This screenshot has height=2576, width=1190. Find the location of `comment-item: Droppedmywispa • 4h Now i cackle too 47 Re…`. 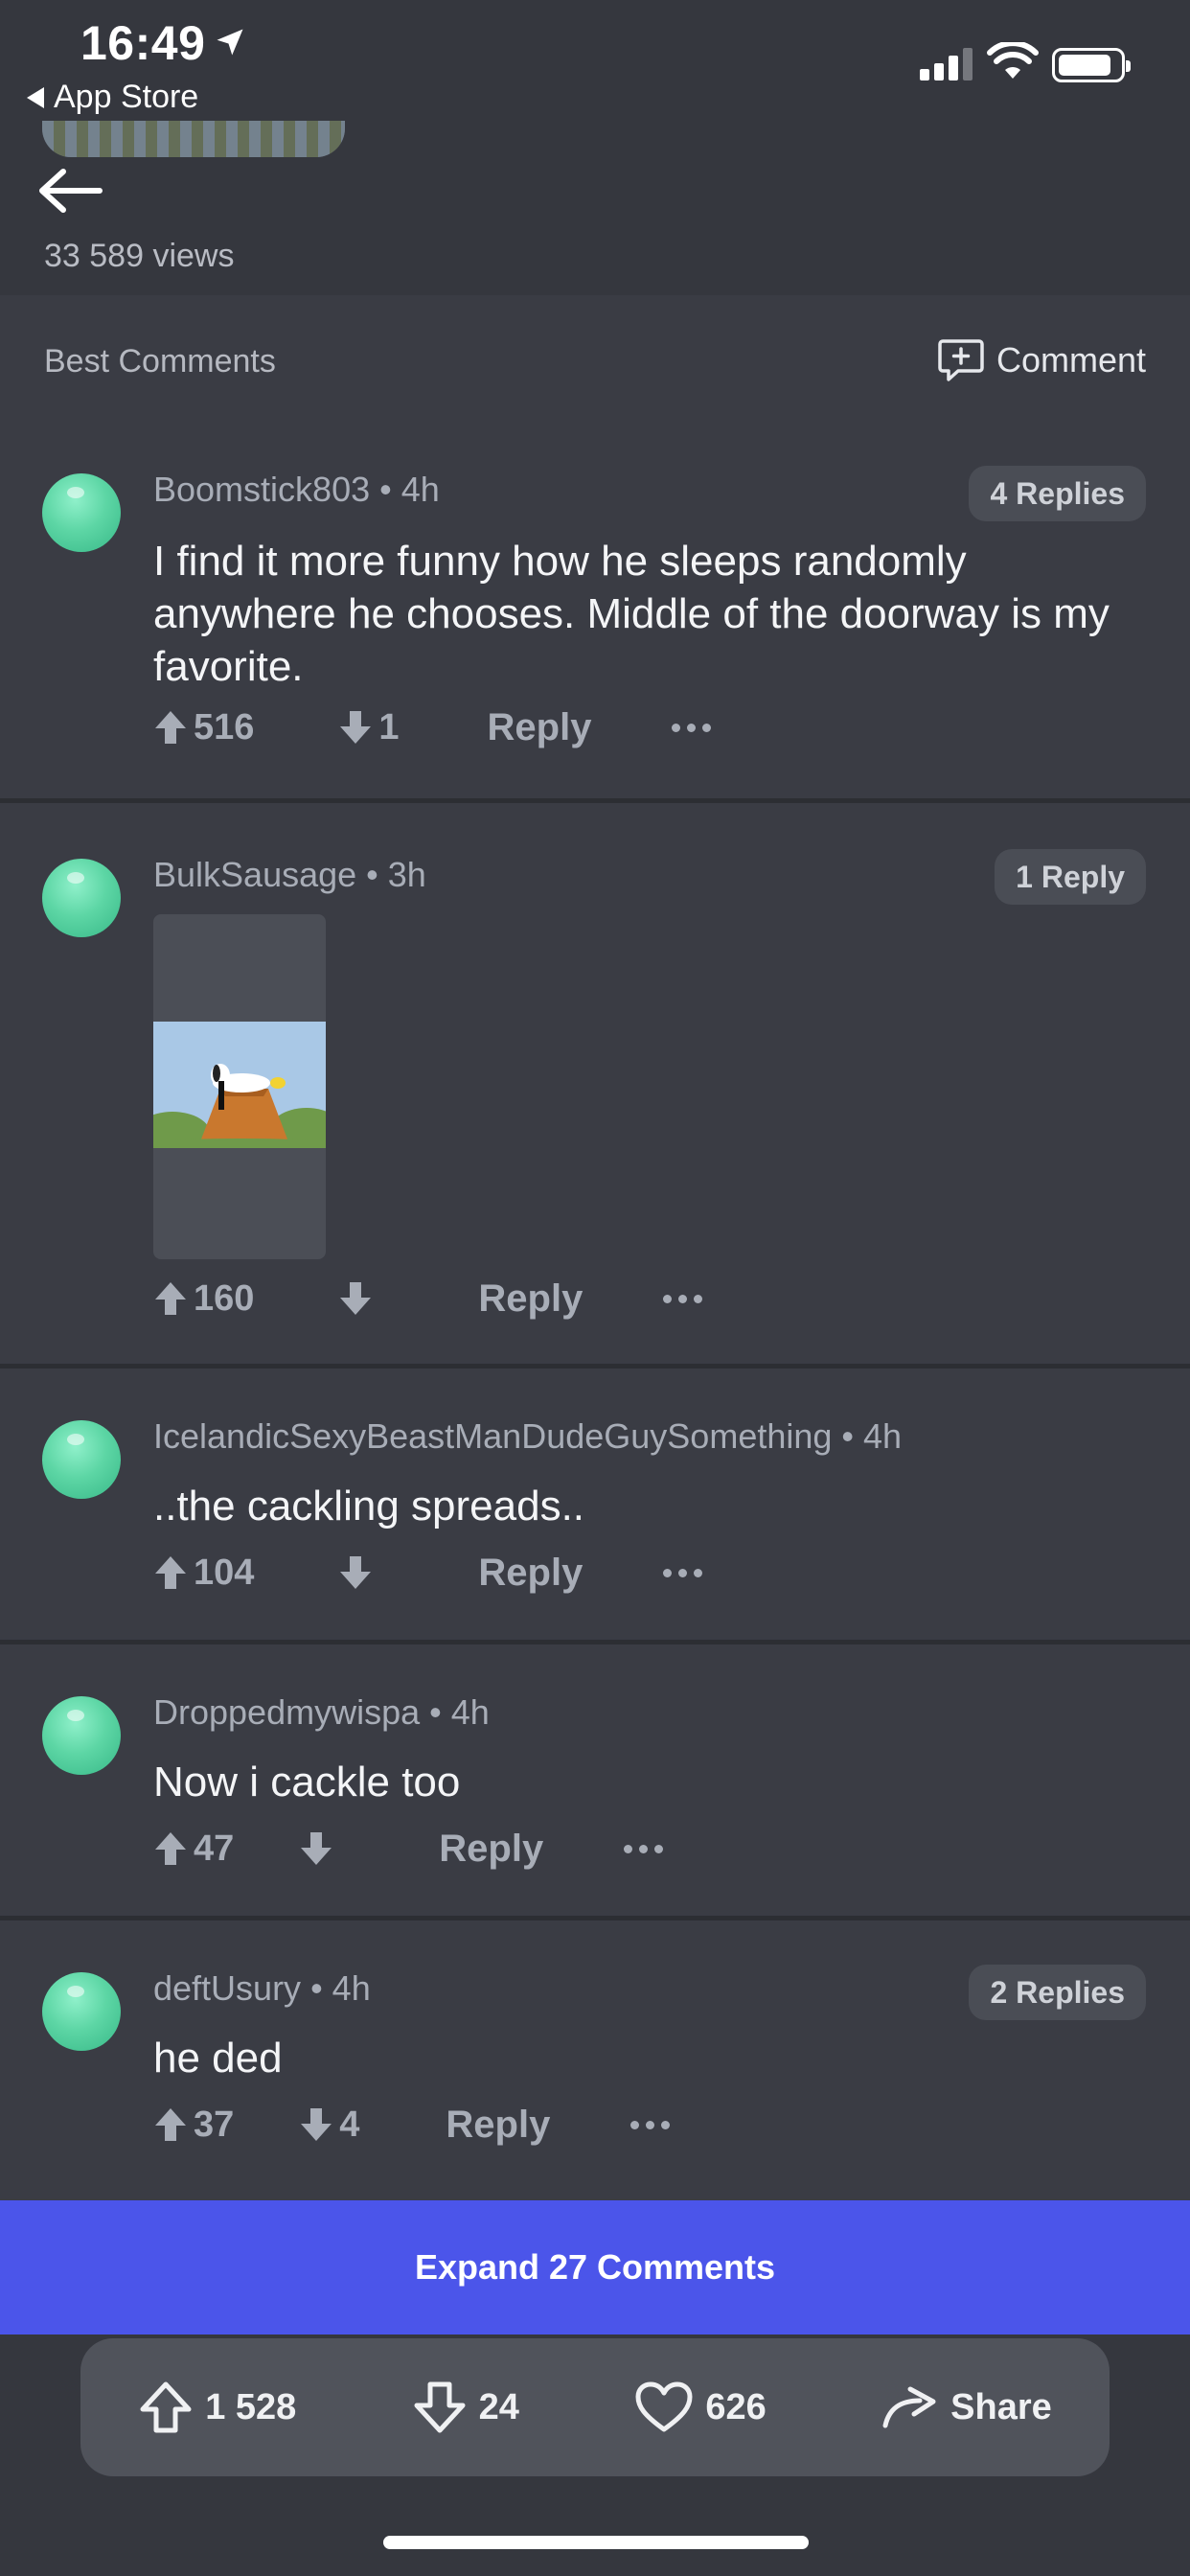

comment-item: Droppedmywispa • 4h Now i cackle too 47 Re… is located at coordinates (595, 1782).